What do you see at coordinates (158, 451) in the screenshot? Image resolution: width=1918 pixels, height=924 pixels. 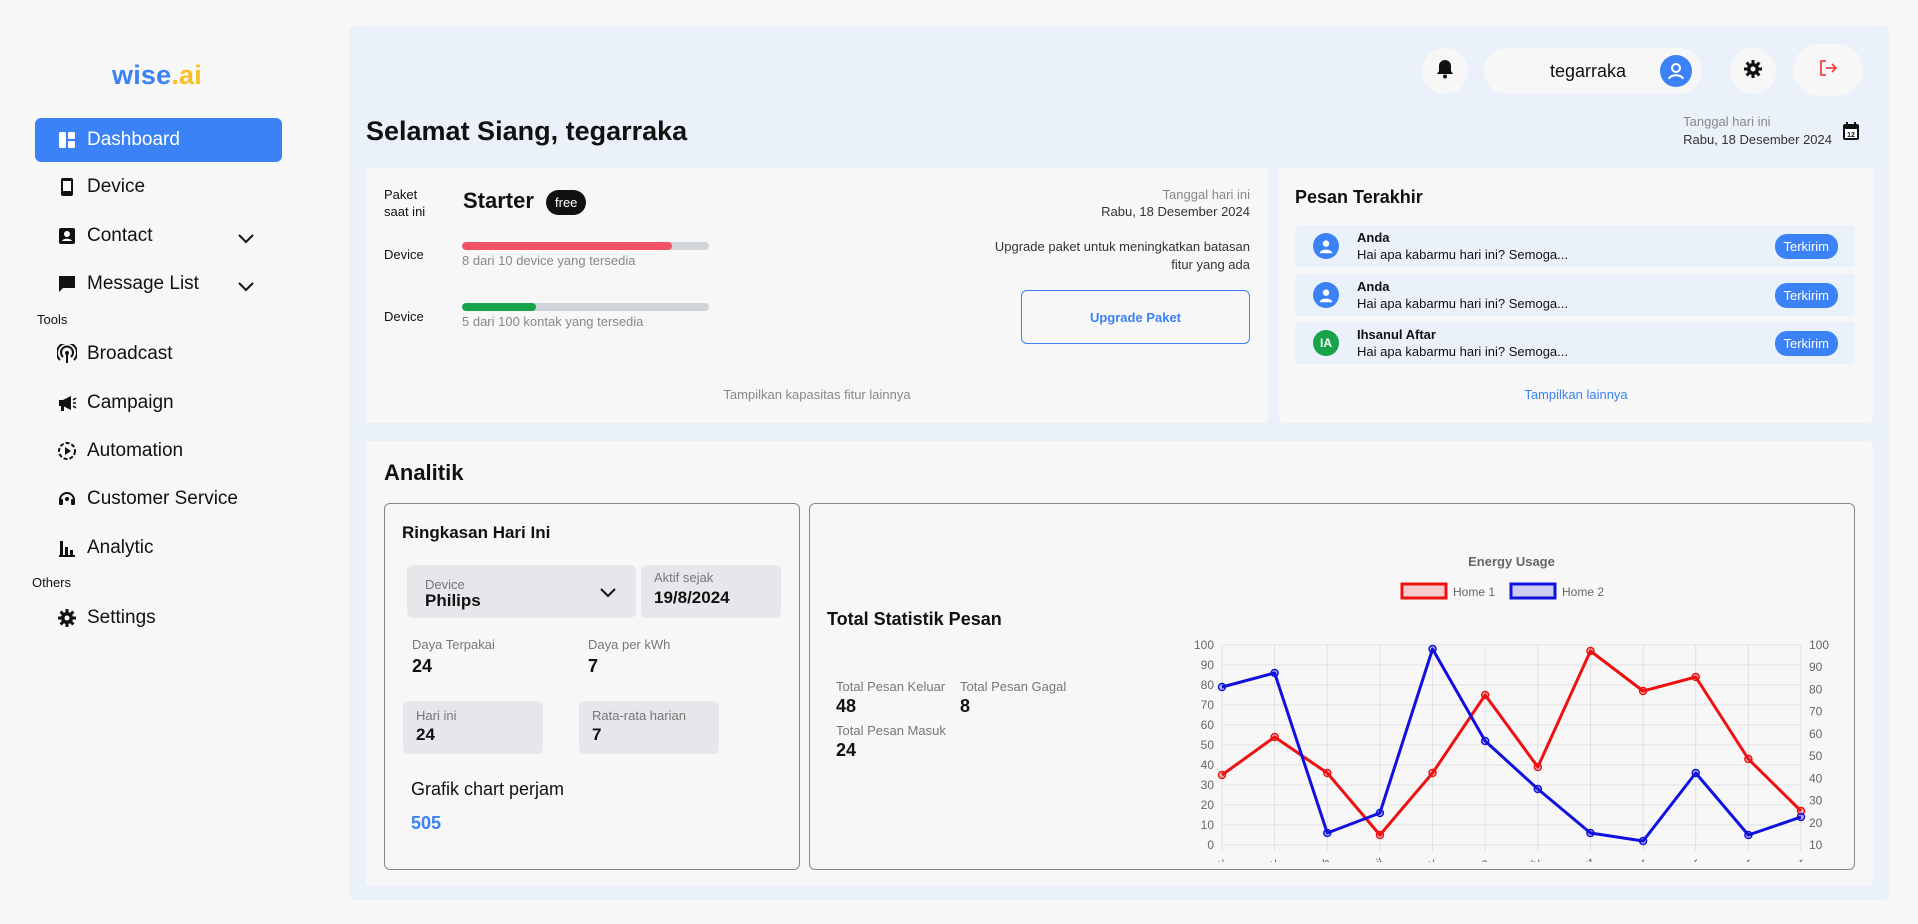 I see `nav-automation: Automation` at bounding box center [158, 451].